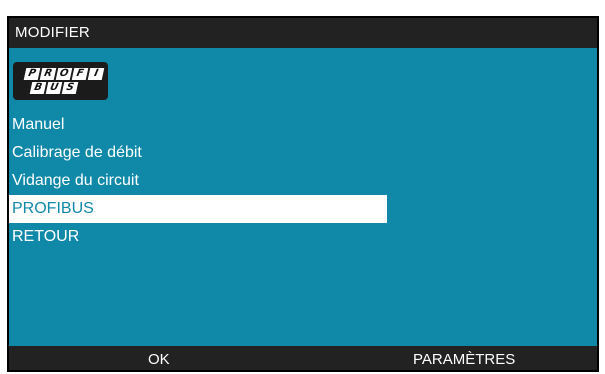  I want to click on profibus-logo-icon: P R O F I B U S, so click(60, 81).